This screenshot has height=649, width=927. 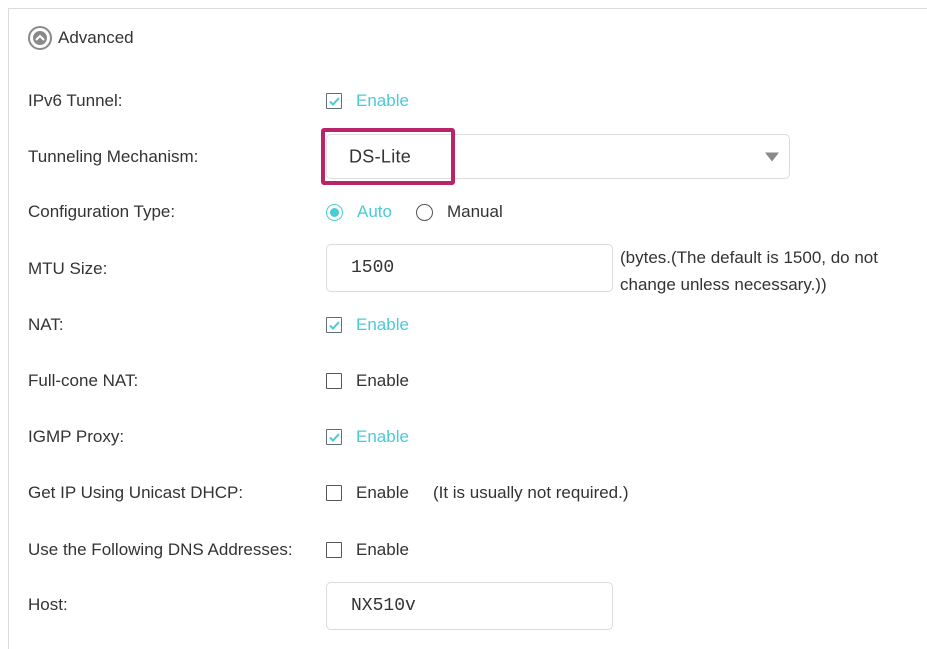 What do you see at coordinates (382, 493) in the screenshot?
I see `unicast-dhcp-enable-text: Enable` at bounding box center [382, 493].